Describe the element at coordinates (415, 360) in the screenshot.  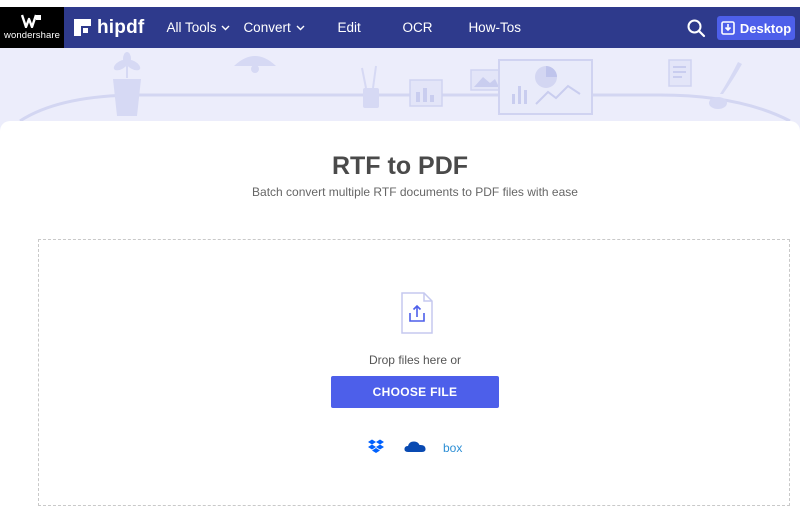
I see `drop-files-text: Drop files here or` at that location.